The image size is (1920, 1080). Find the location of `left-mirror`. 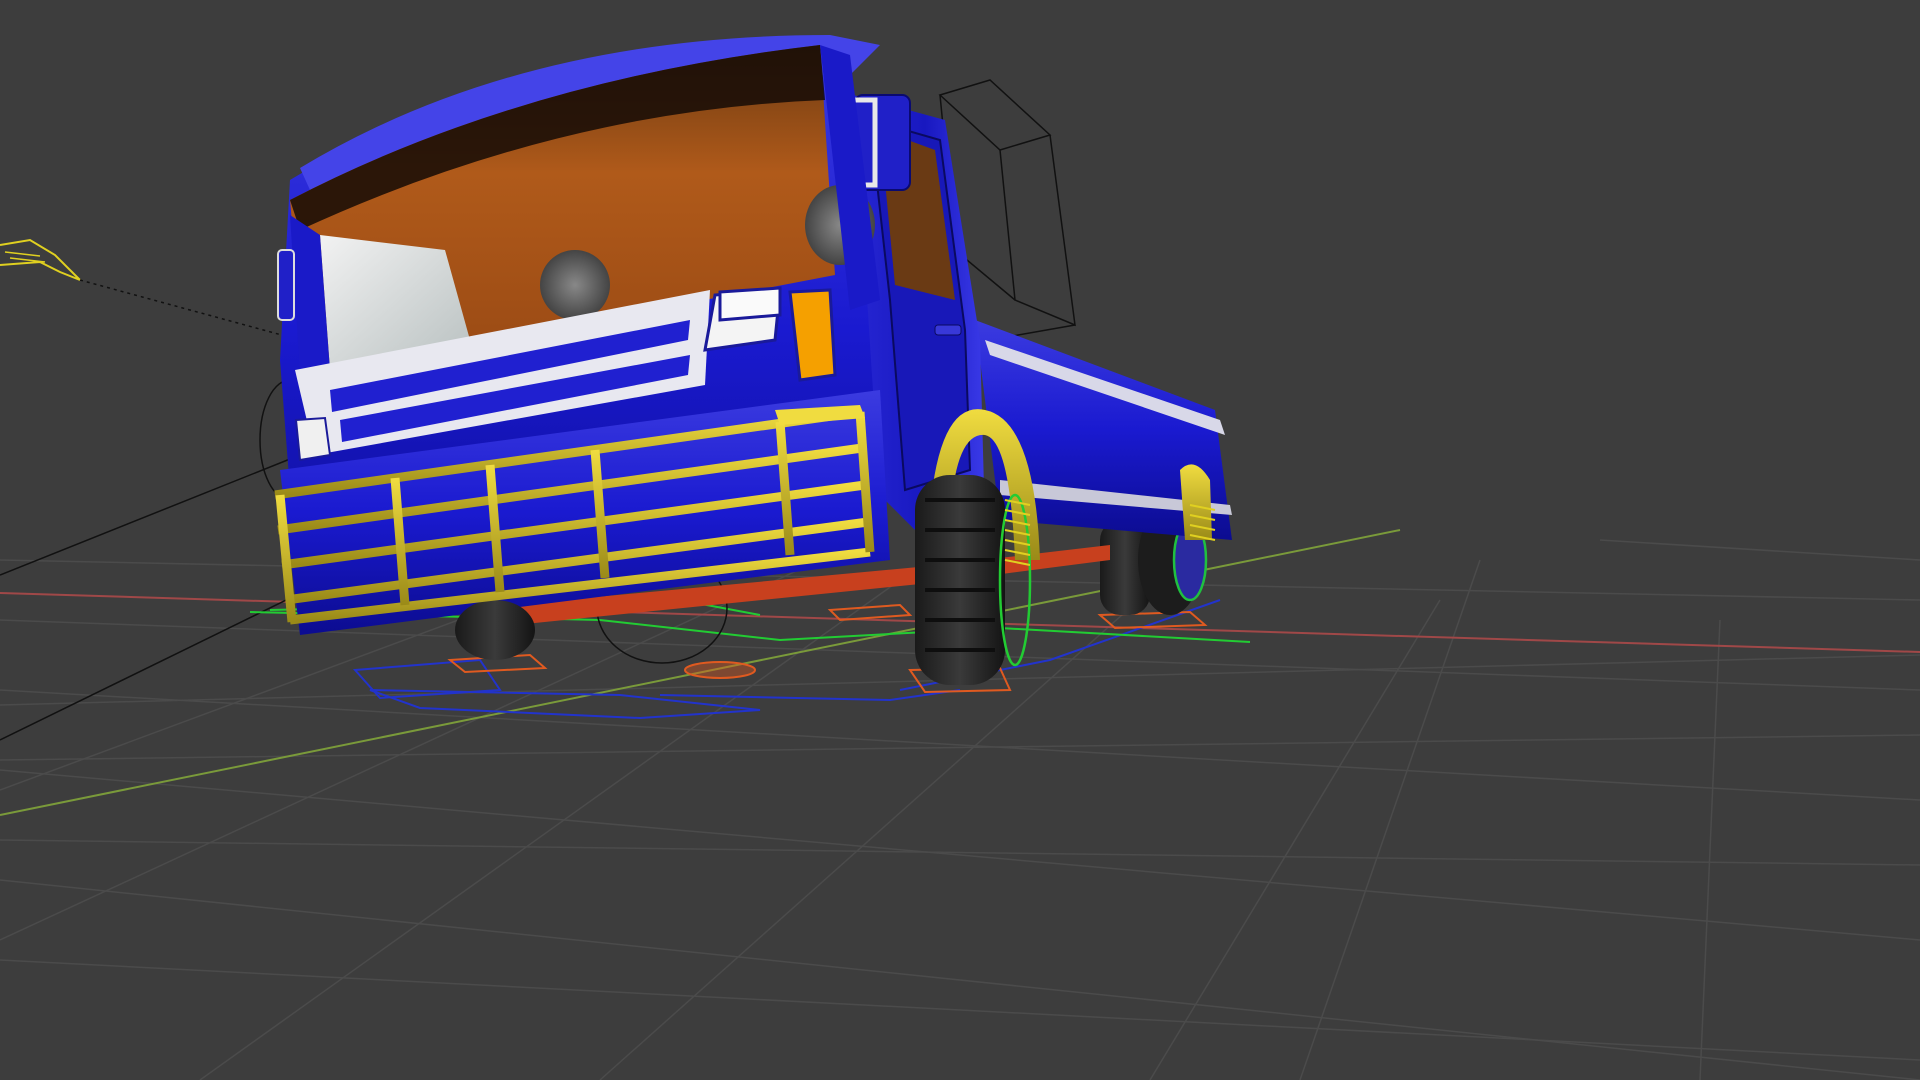

left-mirror is located at coordinates (286, 285).